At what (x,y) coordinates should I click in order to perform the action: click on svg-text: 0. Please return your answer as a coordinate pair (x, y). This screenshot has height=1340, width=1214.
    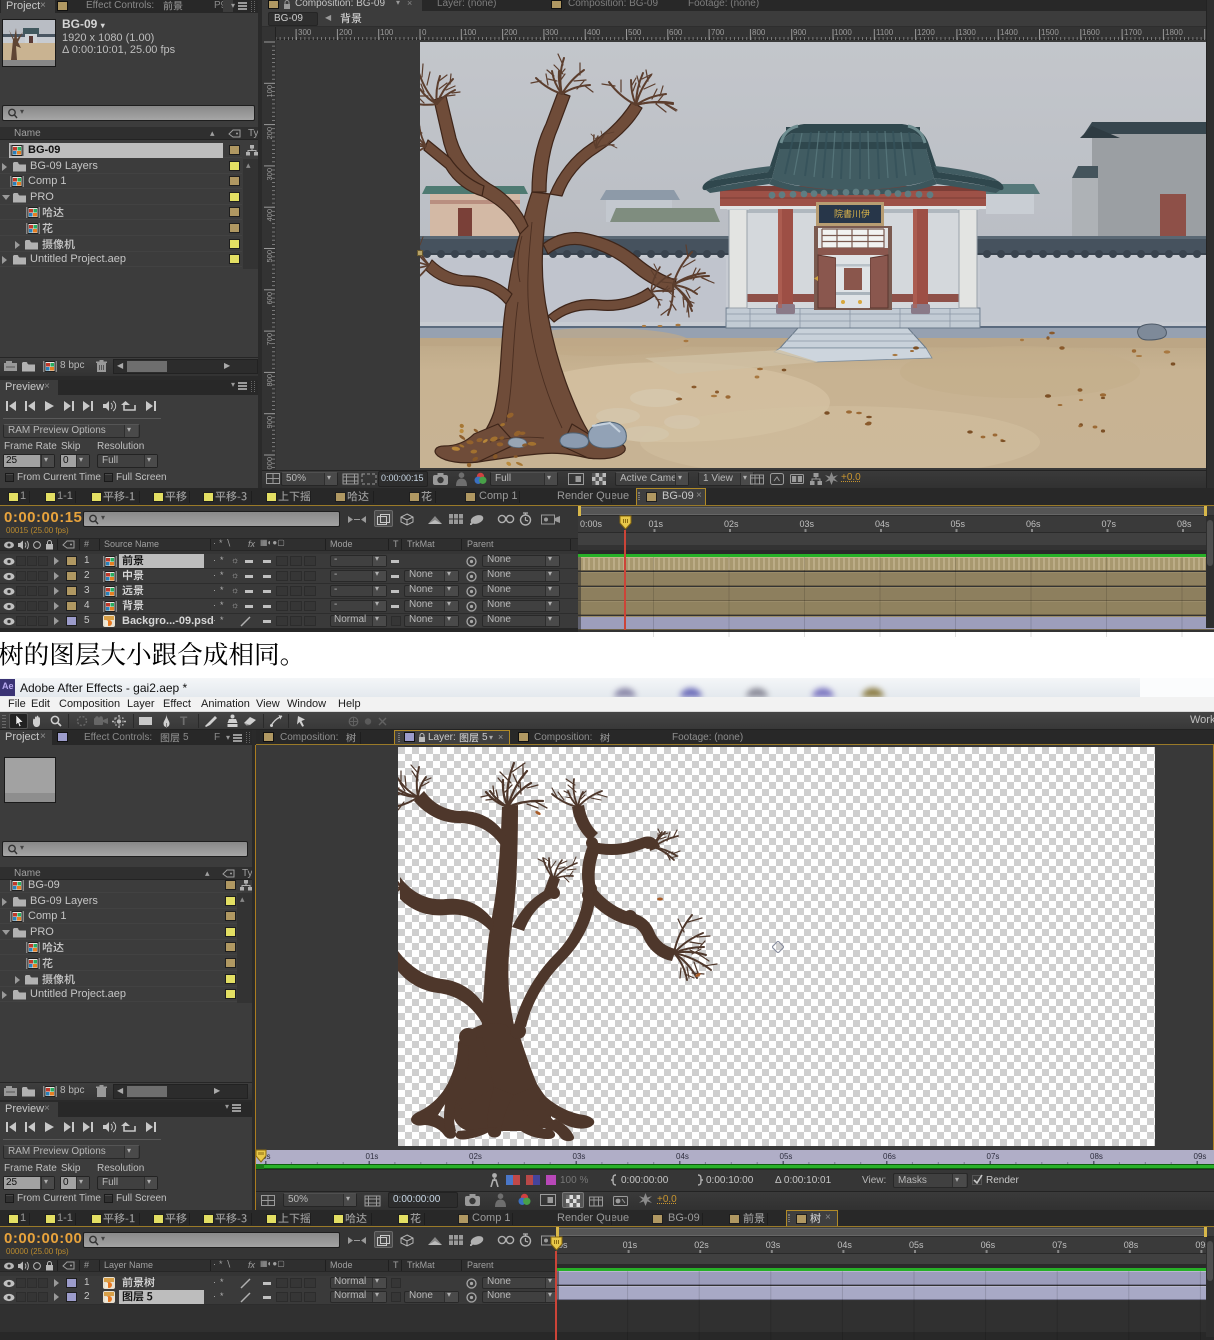
    Looking at the image, I should click on (424, 32).